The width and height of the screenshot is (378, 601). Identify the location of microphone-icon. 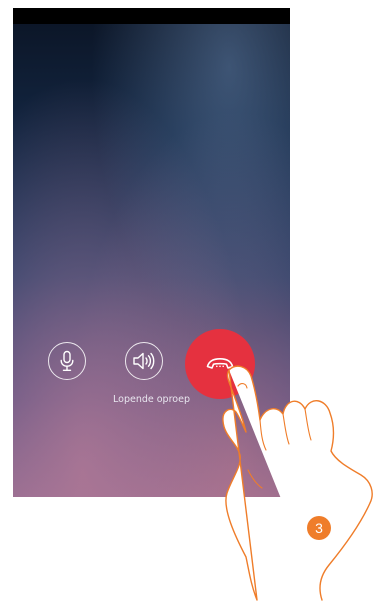
(67, 360).